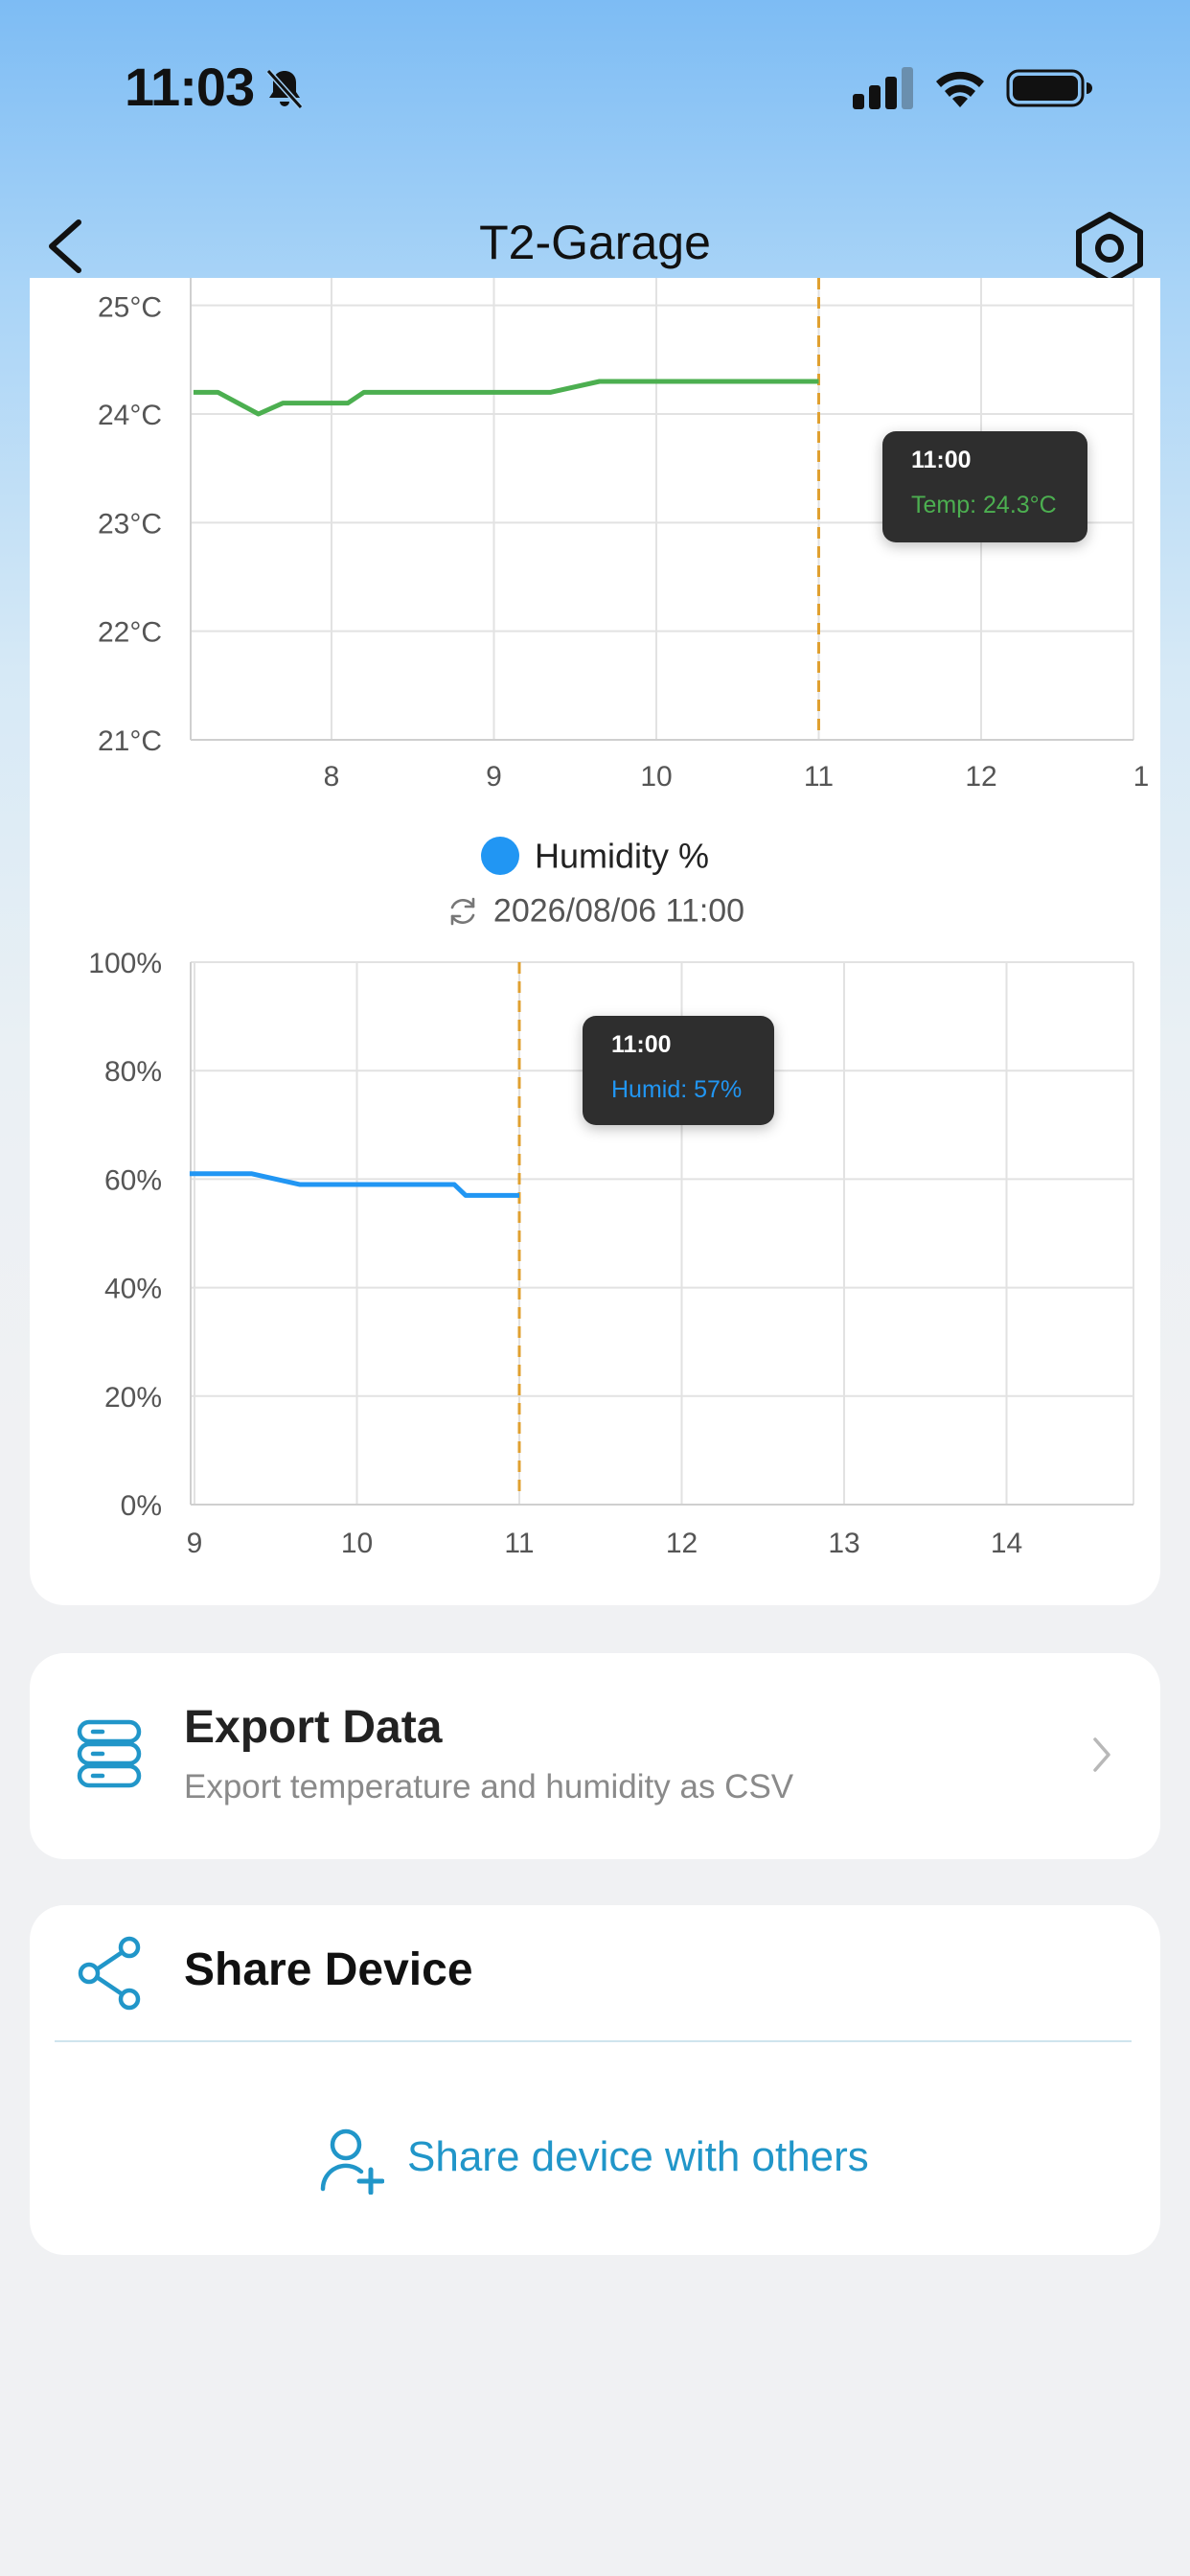 The height and width of the screenshot is (2576, 1190). Describe the element at coordinates (190, 87) in the screenshot. I see `status-time: 11:03` at that location.